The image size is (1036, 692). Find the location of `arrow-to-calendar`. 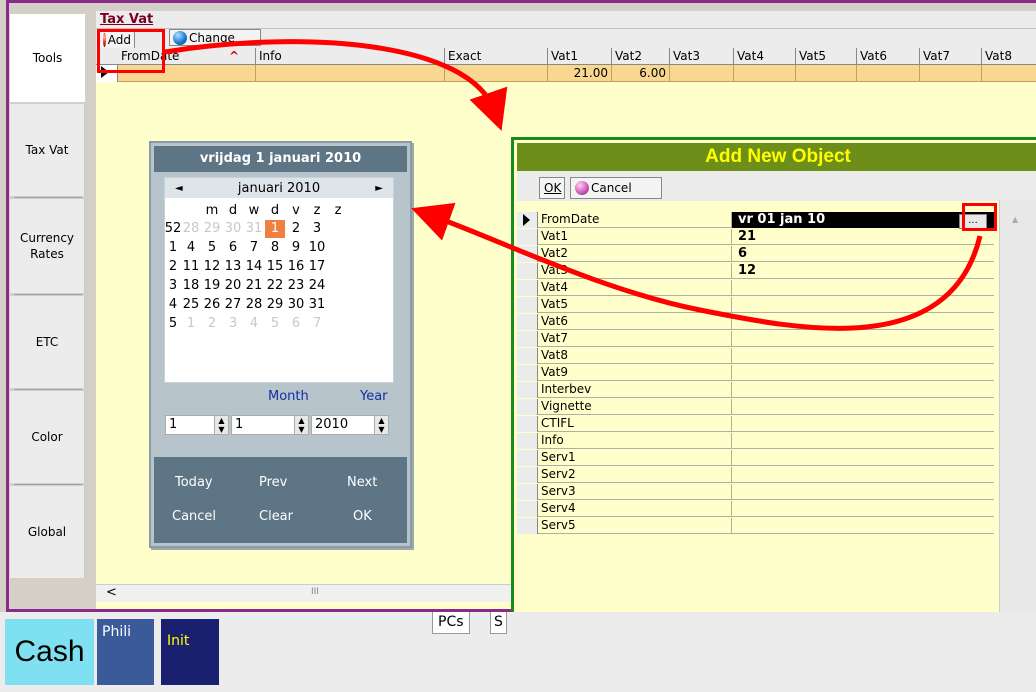

arrow-to-calendar is located at coordinates (697, 266).